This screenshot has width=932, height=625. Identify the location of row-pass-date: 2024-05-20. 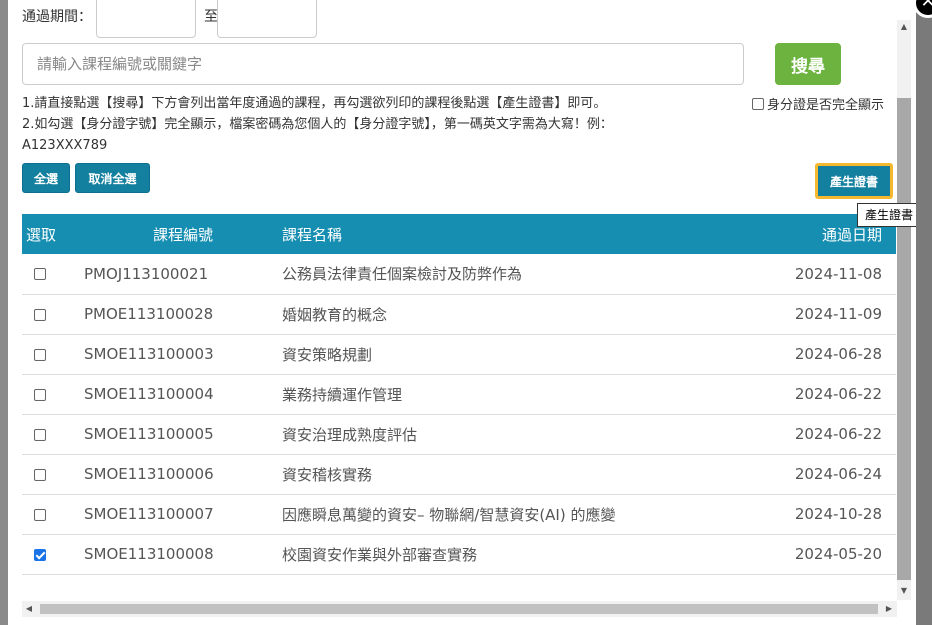
(838, 554).